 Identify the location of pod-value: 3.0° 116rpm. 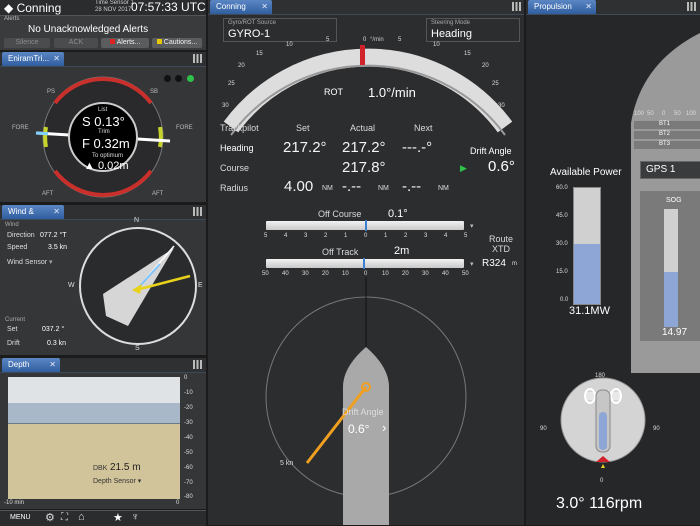
(599, 503).